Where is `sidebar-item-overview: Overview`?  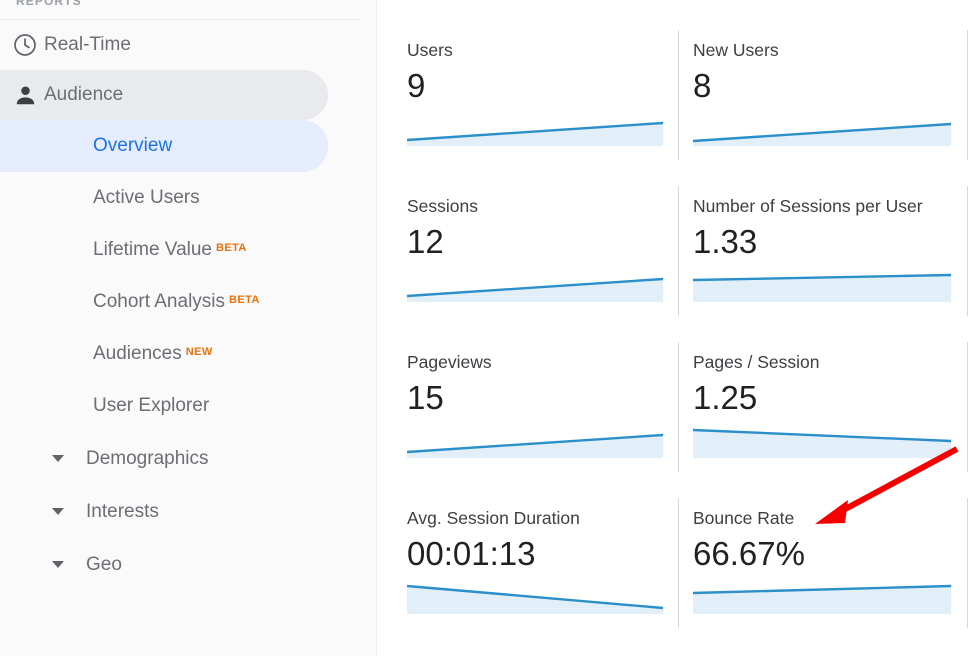
sidebar-item-overview: Overview is located at coordinates (164, 146).